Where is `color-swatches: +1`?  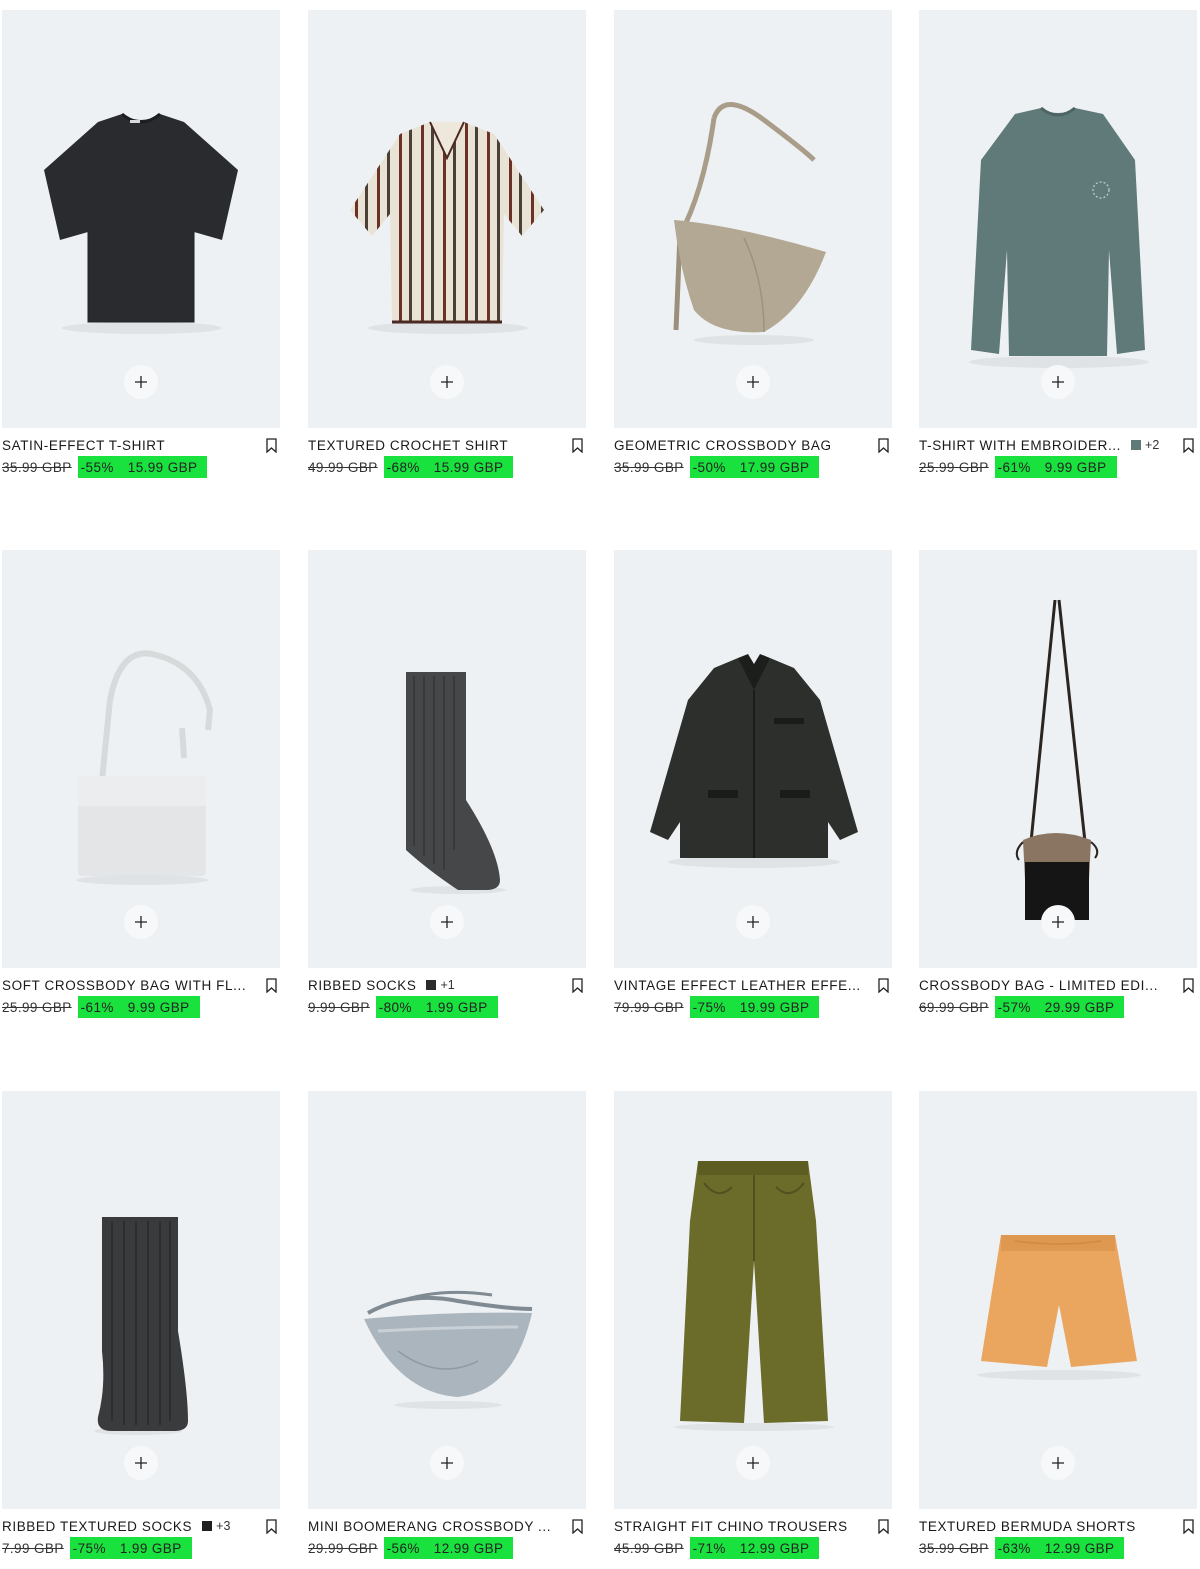
color-swatches: +1 is located at coordinates (440, 985).